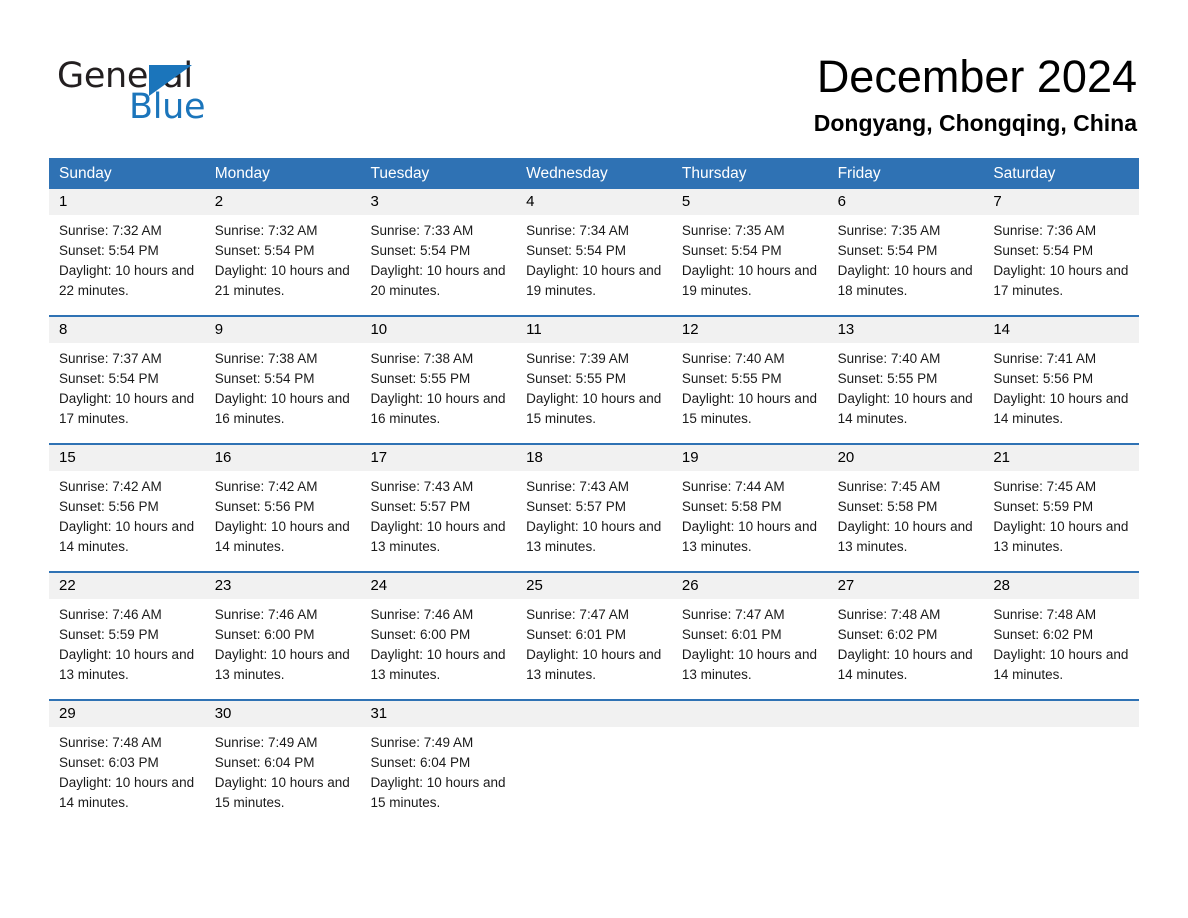 The width and height of the screenshot is (1188, 918). I want to click on sunrise-text: Sunrise: 7:44 AM, so click(733, 486).